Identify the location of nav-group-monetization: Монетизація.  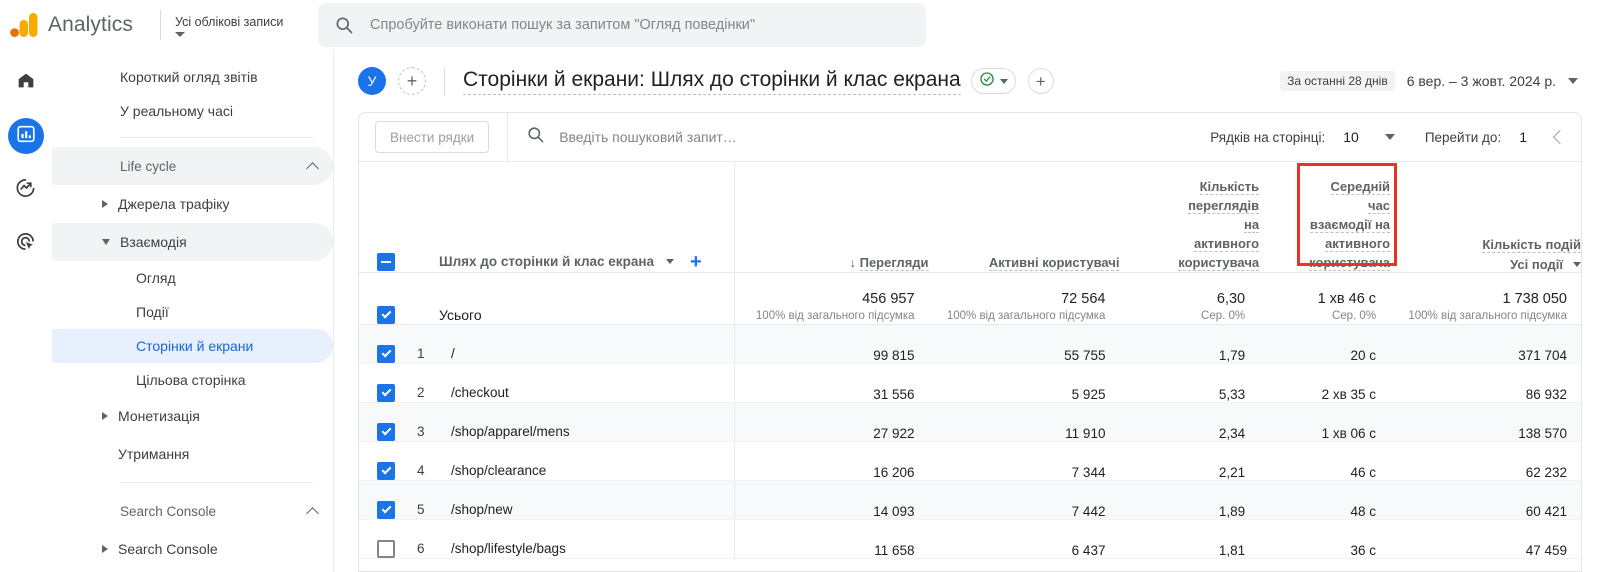
(192, 416).